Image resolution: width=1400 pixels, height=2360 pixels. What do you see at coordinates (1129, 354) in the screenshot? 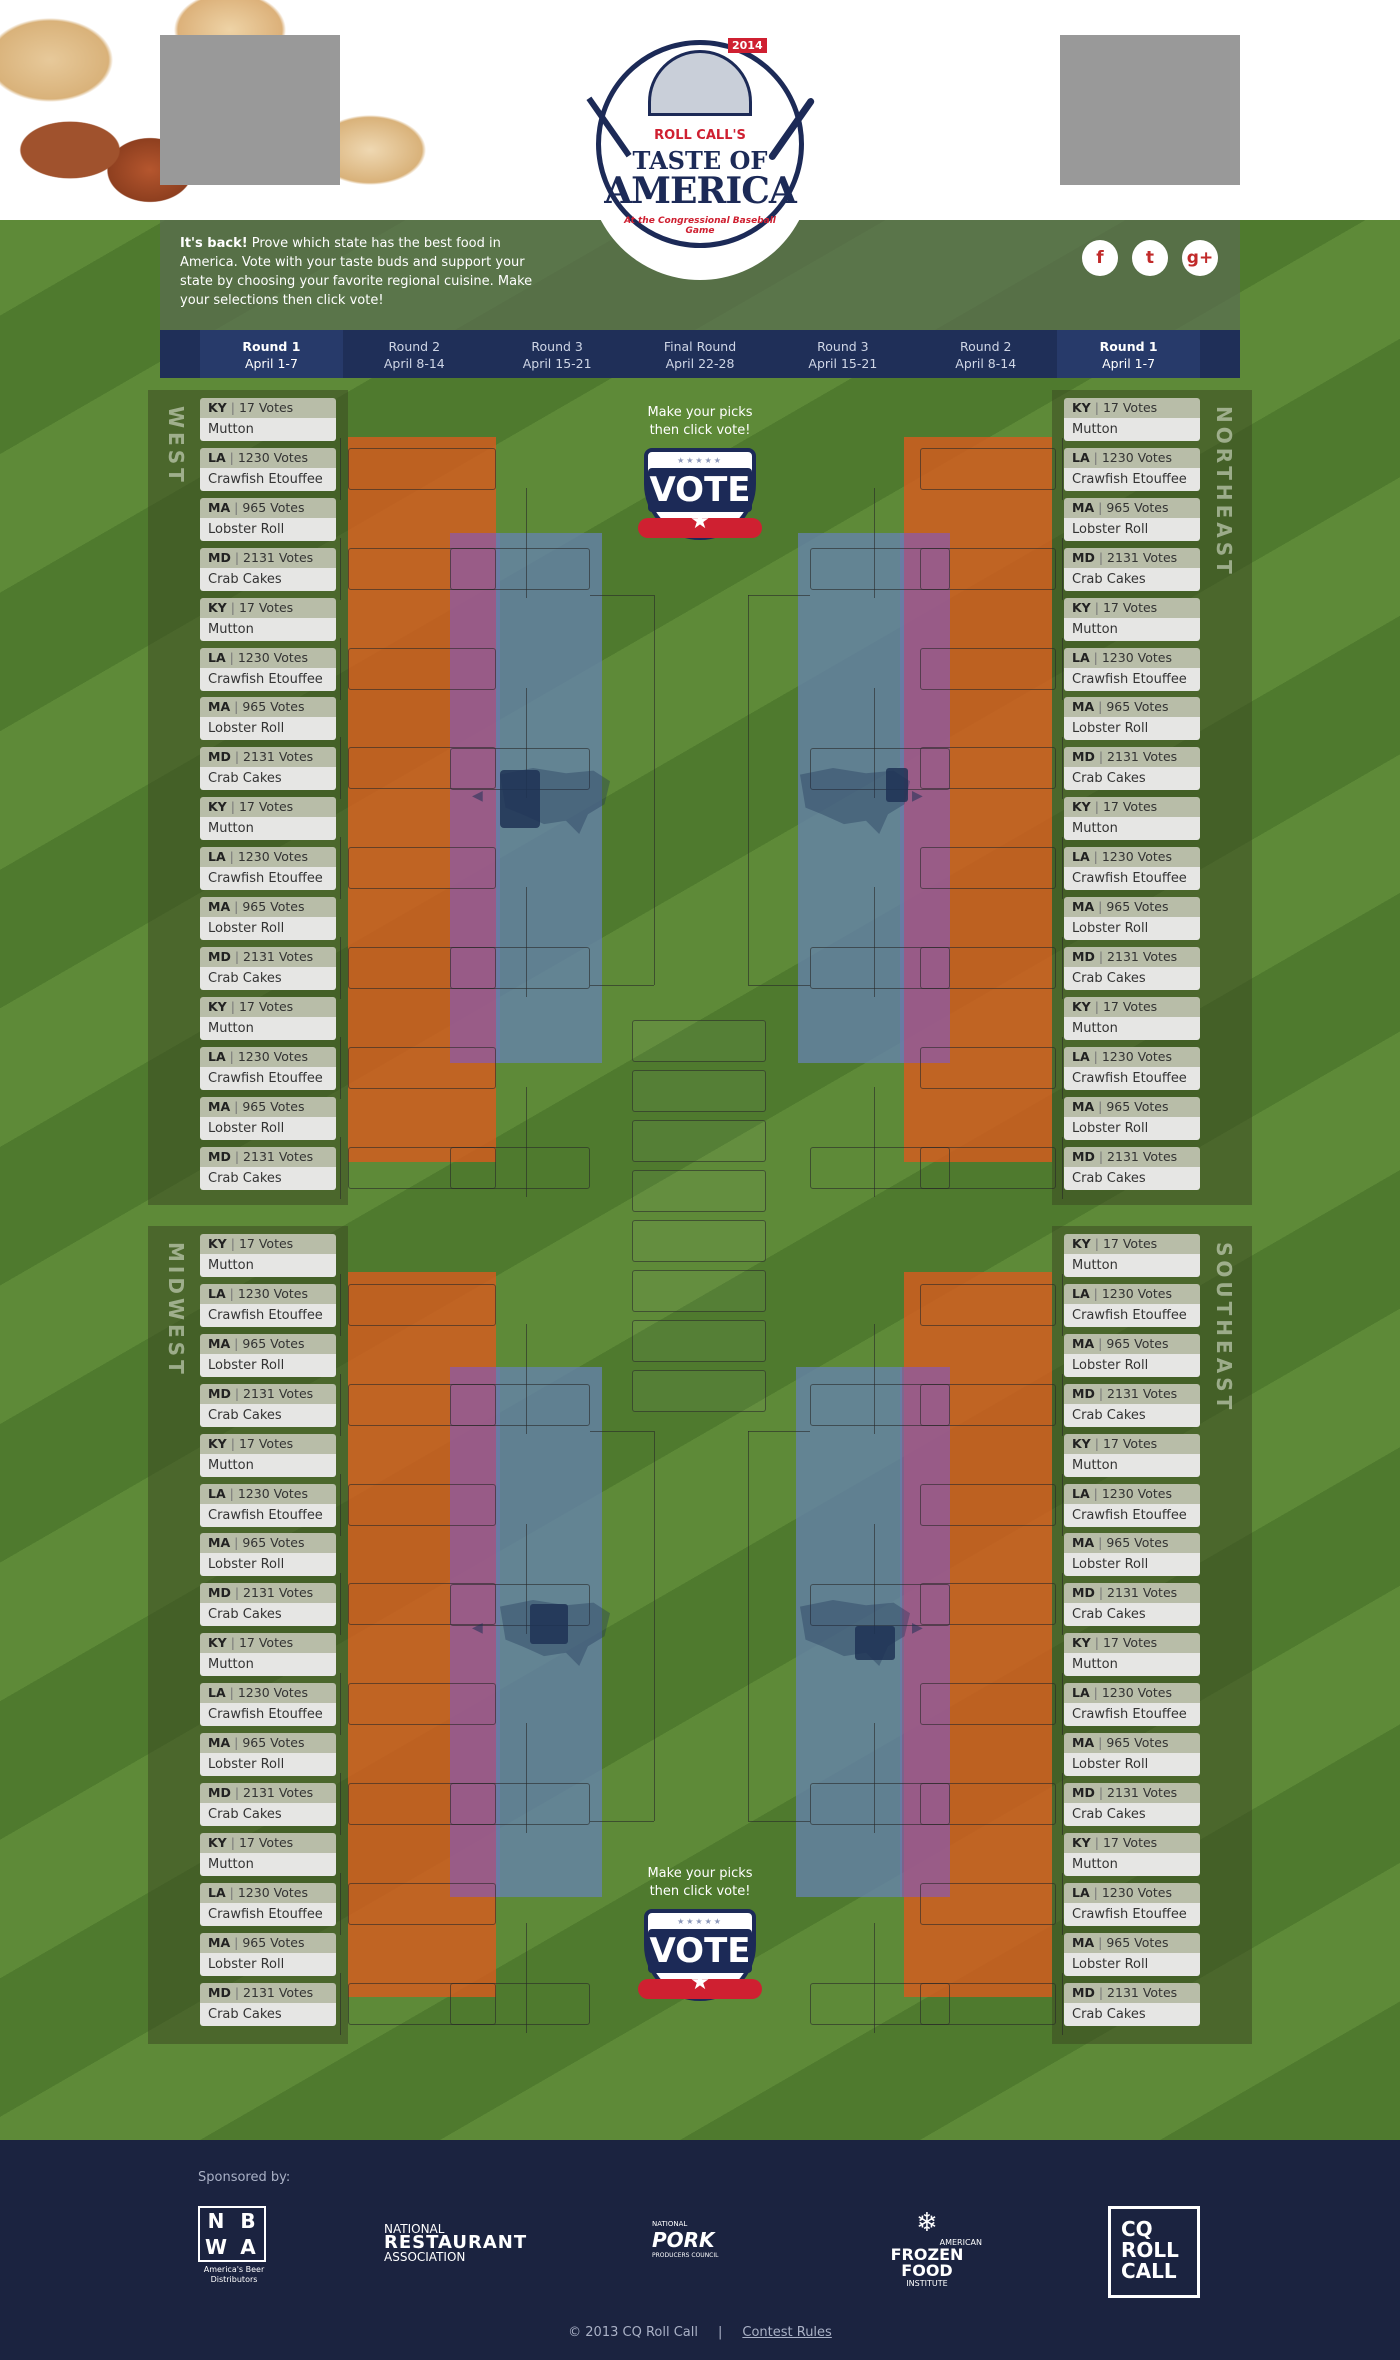
I see `tab-round-1-right: Round 1 April 1-7` at bounding box center [1129, 354].